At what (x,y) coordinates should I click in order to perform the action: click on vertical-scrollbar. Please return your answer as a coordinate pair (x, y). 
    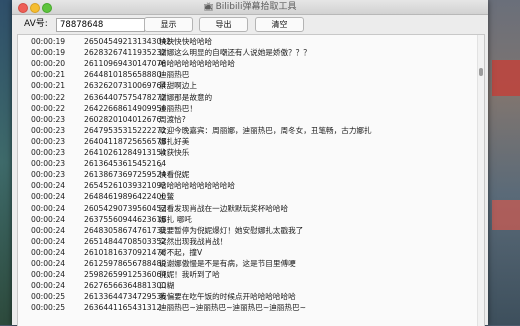
    Looking at the image, I should click on (480, 180).